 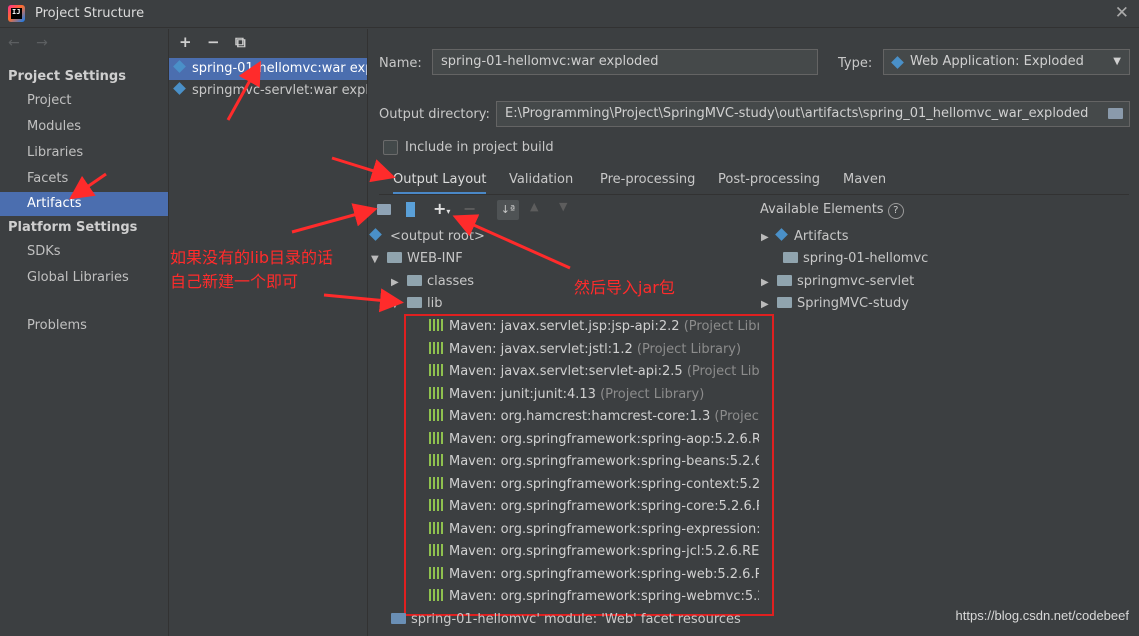 What do you see at coordinates (84, 127) in the screenshot?
I see `nav-item-modules: Modules` at bounding box center [84, 127].